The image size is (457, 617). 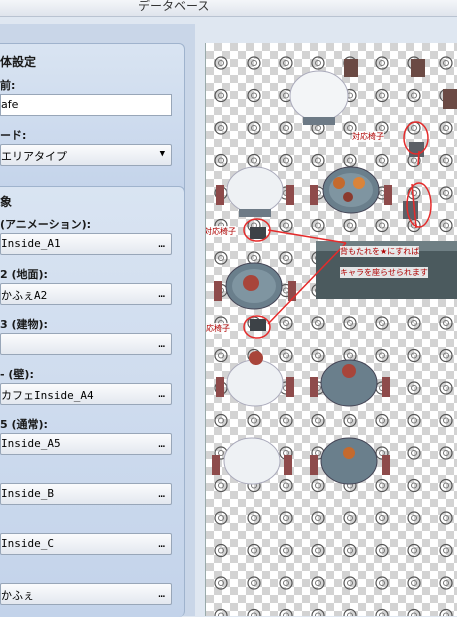 I want to click on annotation-label-3: 対応椅子, so click(x=218, y=328).